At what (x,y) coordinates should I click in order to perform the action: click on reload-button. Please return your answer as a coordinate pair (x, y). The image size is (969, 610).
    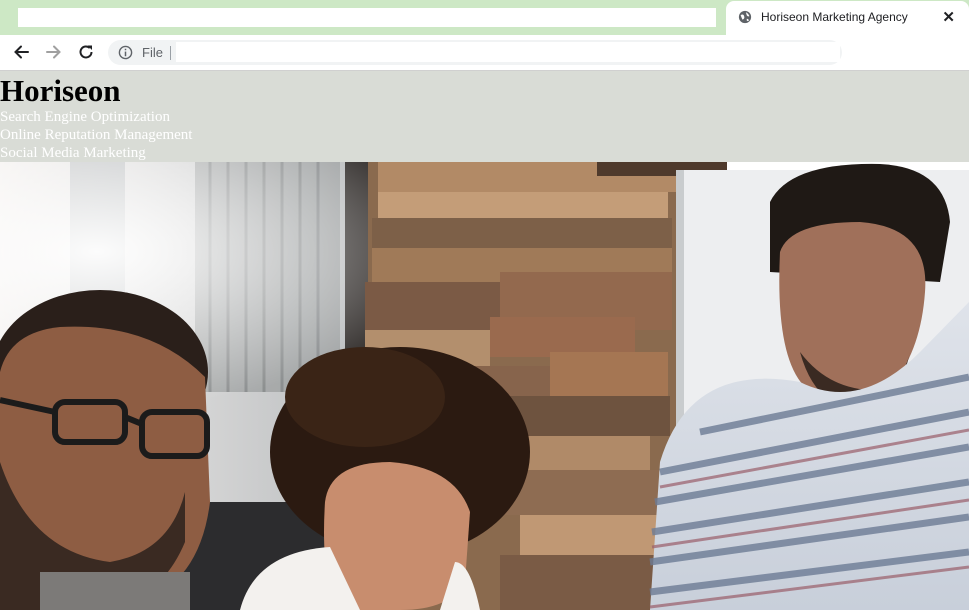
    Looking at the image, I should click on (86, 52).